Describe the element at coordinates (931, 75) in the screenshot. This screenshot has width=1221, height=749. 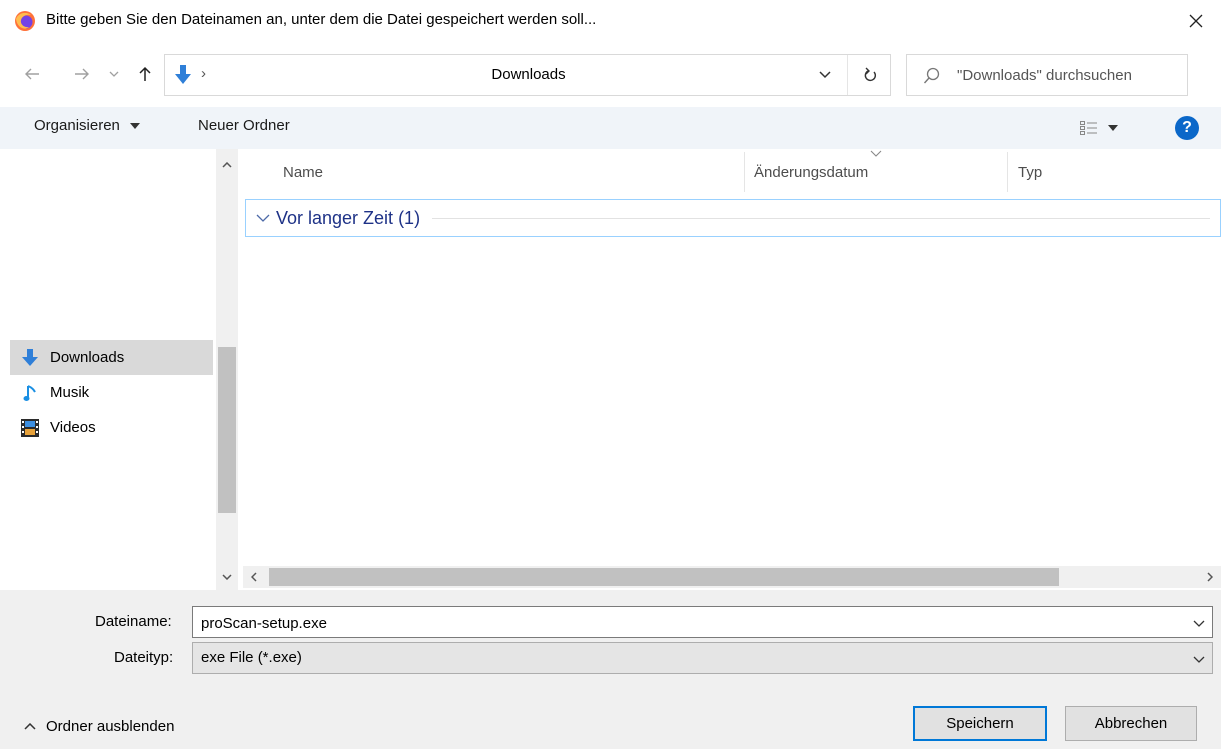
I see `search-icon` at that location.